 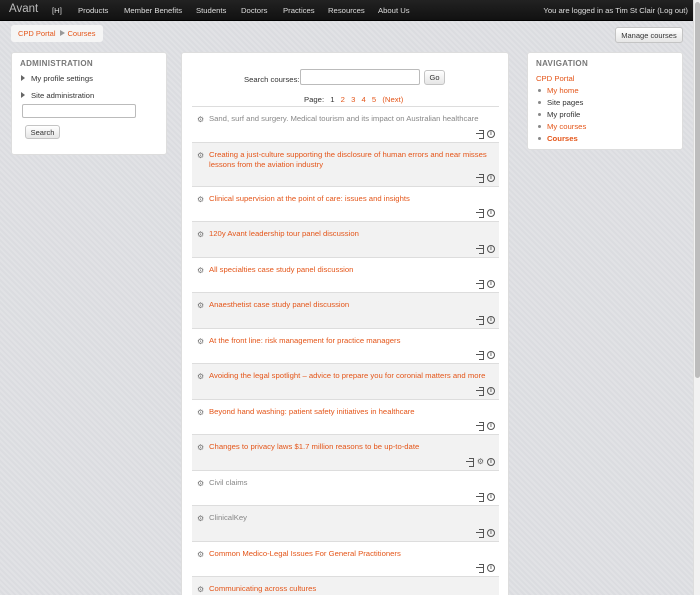 I want to click on nav-item-my-courses: My courses, so click(x=562, y=126).